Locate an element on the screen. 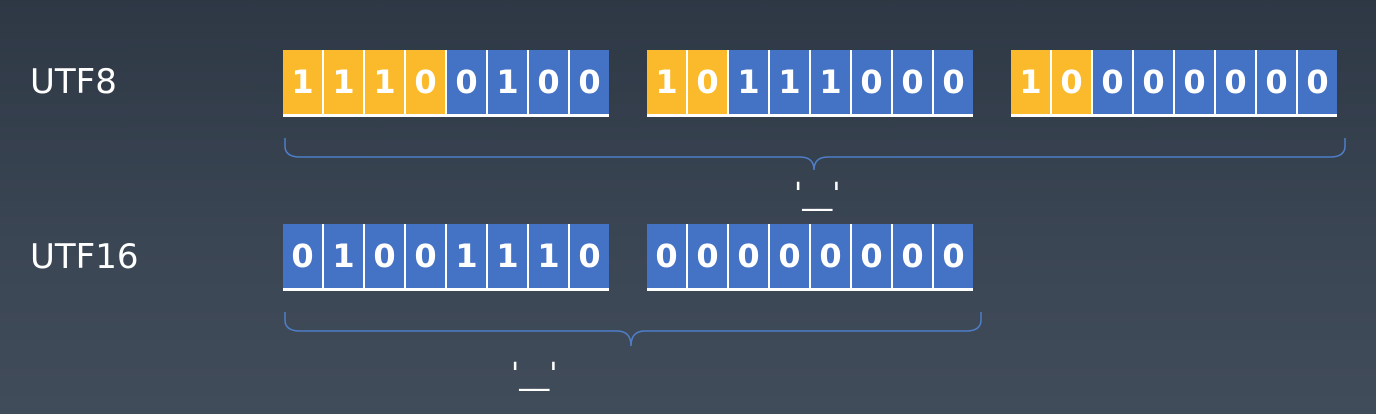 This screenshot has width=1376, height=414. utf16-brace is located at coordinates (633, 329).